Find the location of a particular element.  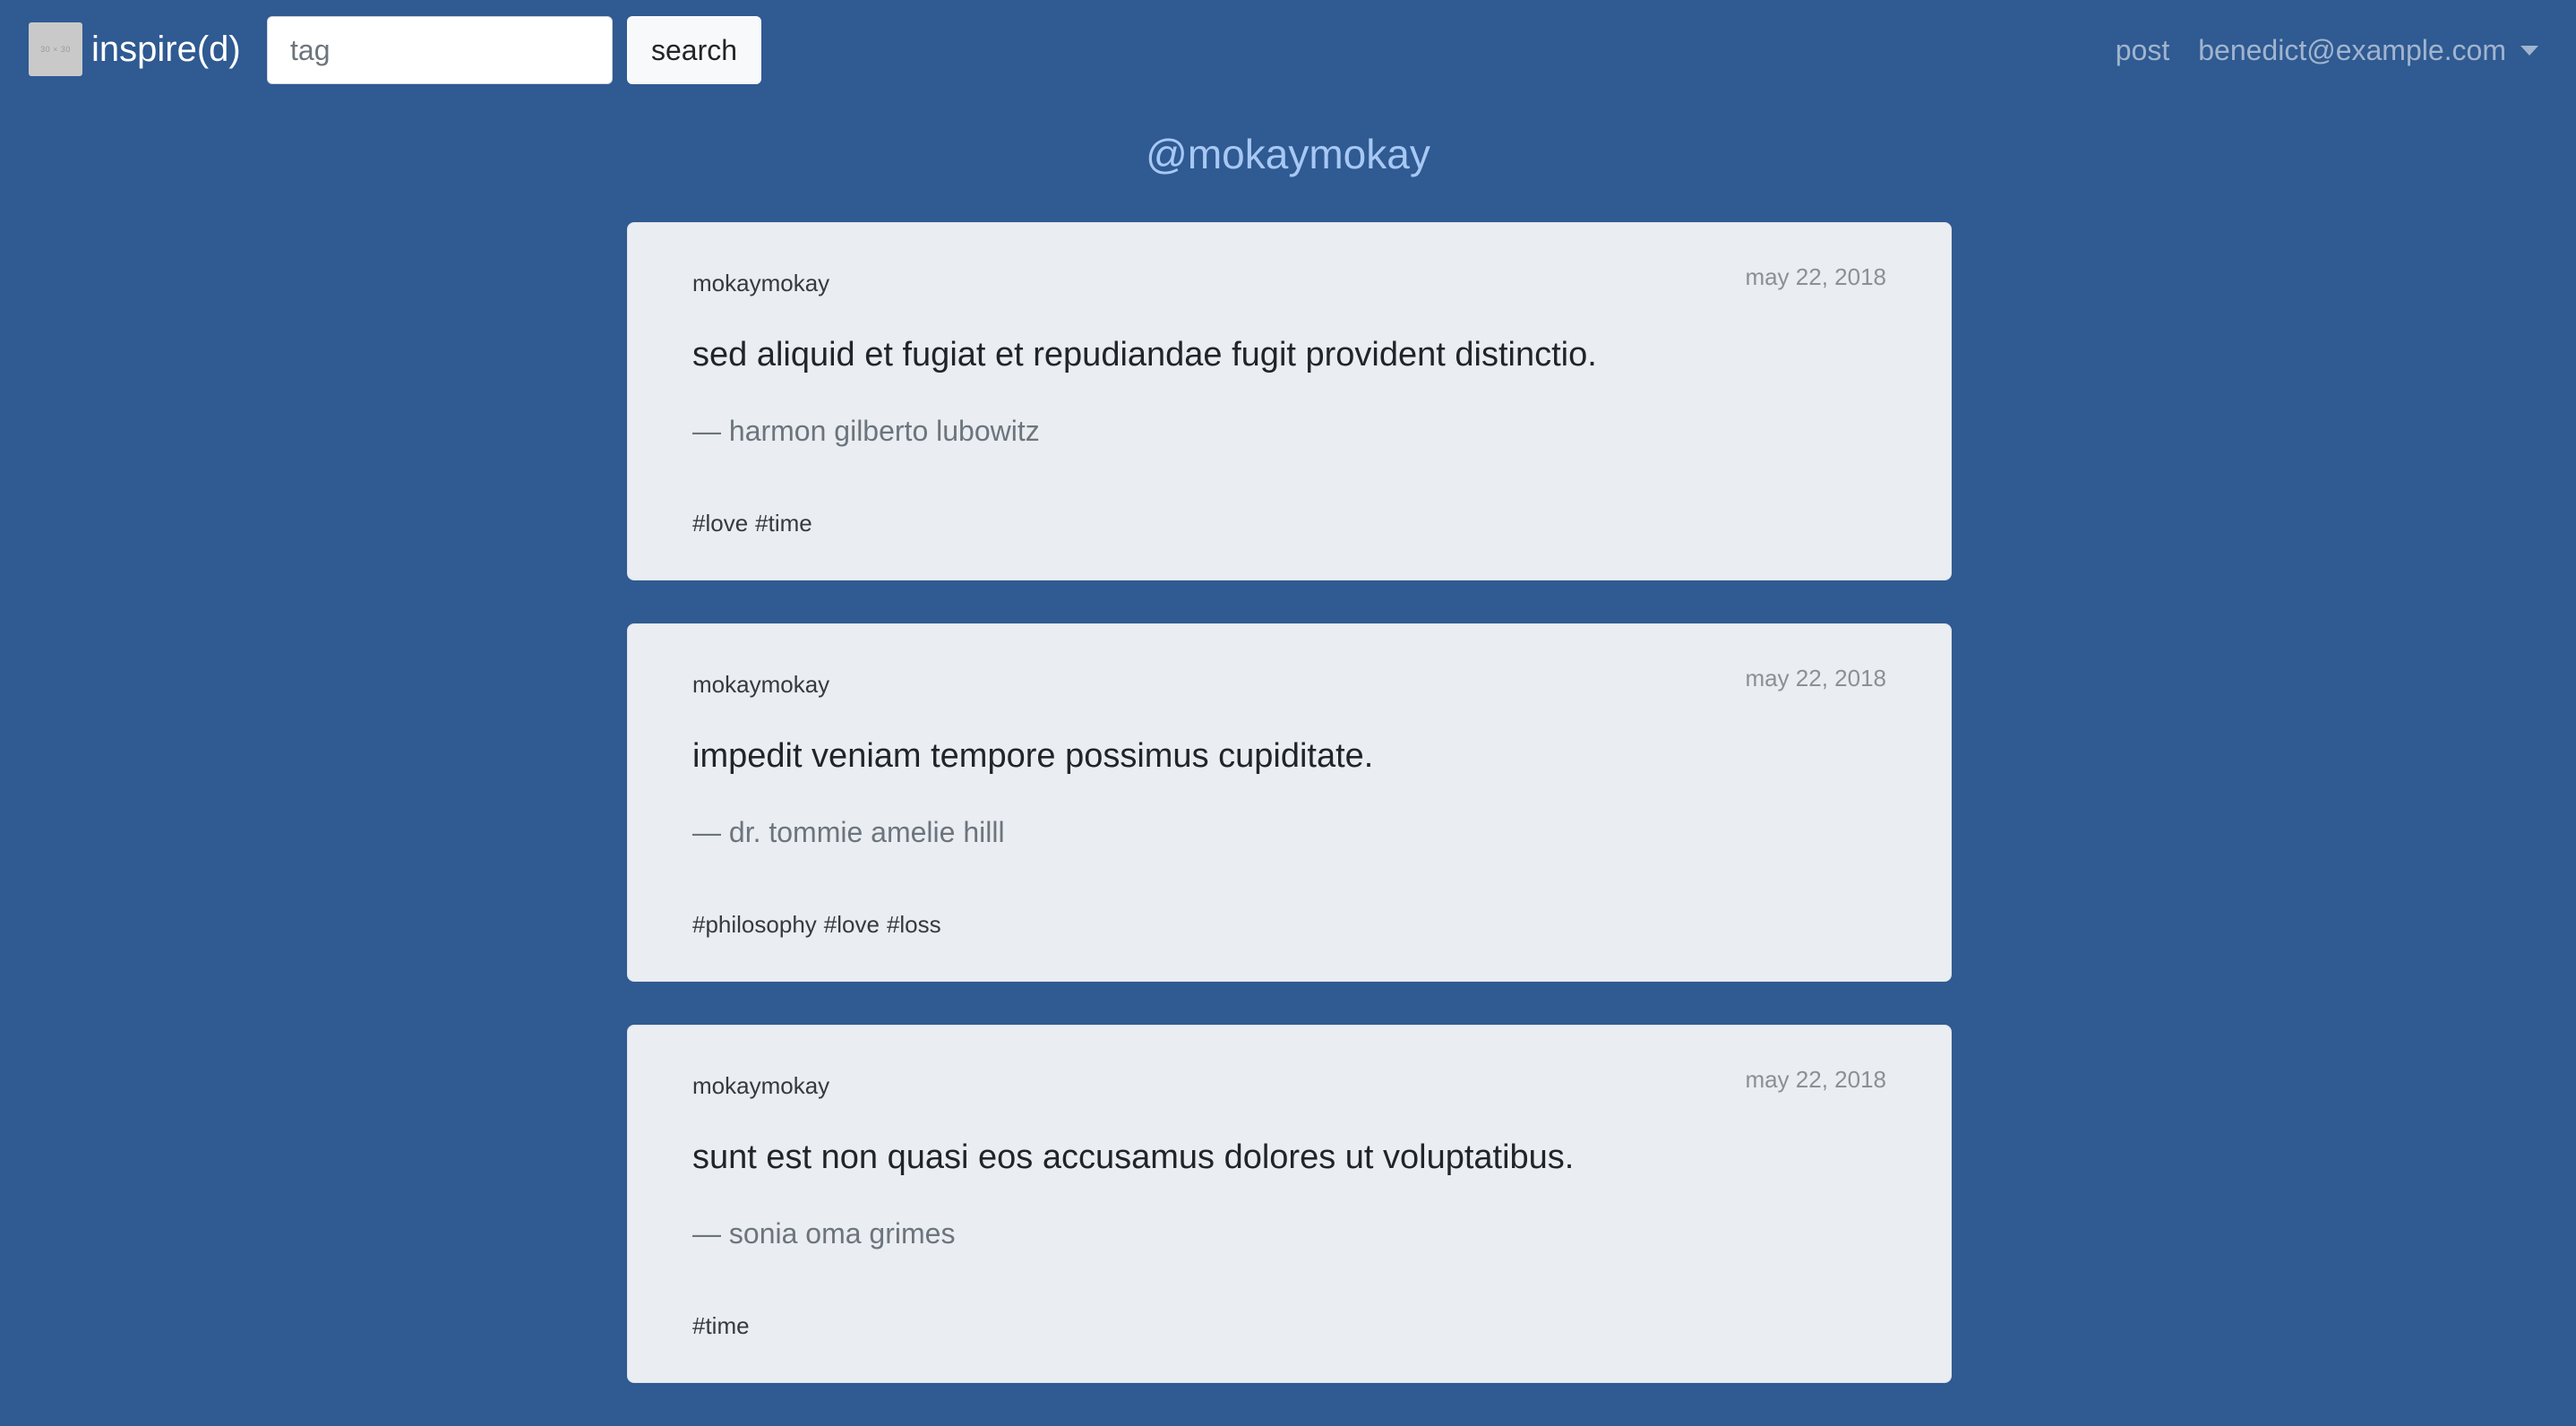

post-tags: #philosophy #love #loss is located at coordinates (816, 925).